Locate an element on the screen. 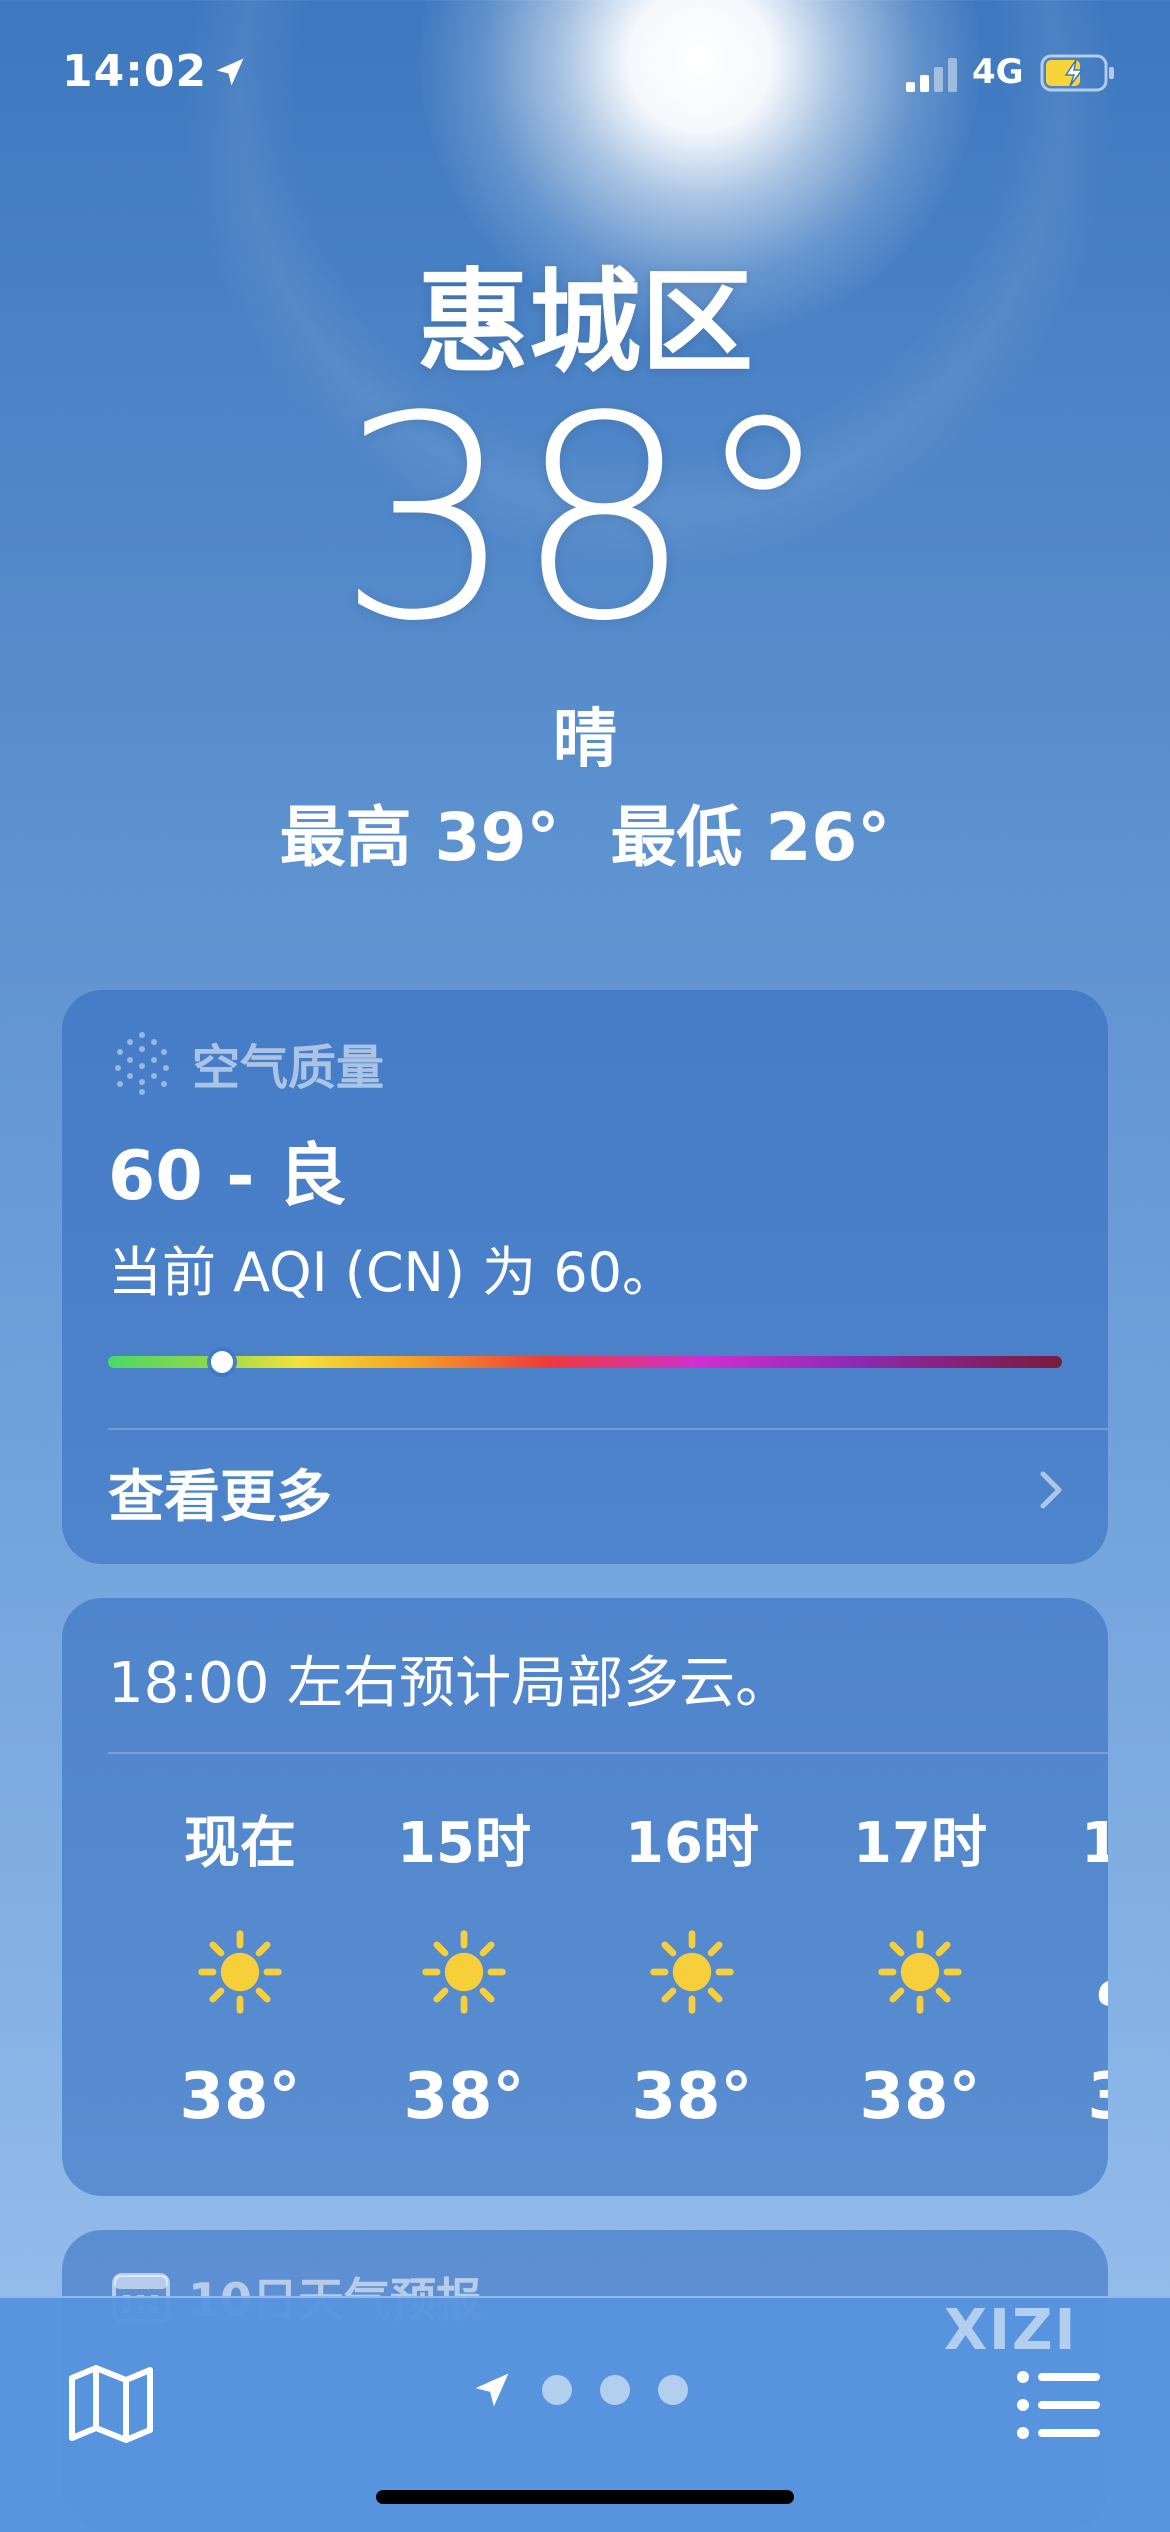 Image resolution: width=1170 pixels, height=2532 pixels. hour-label: 18时 is located at coordinates (1094, 1843).